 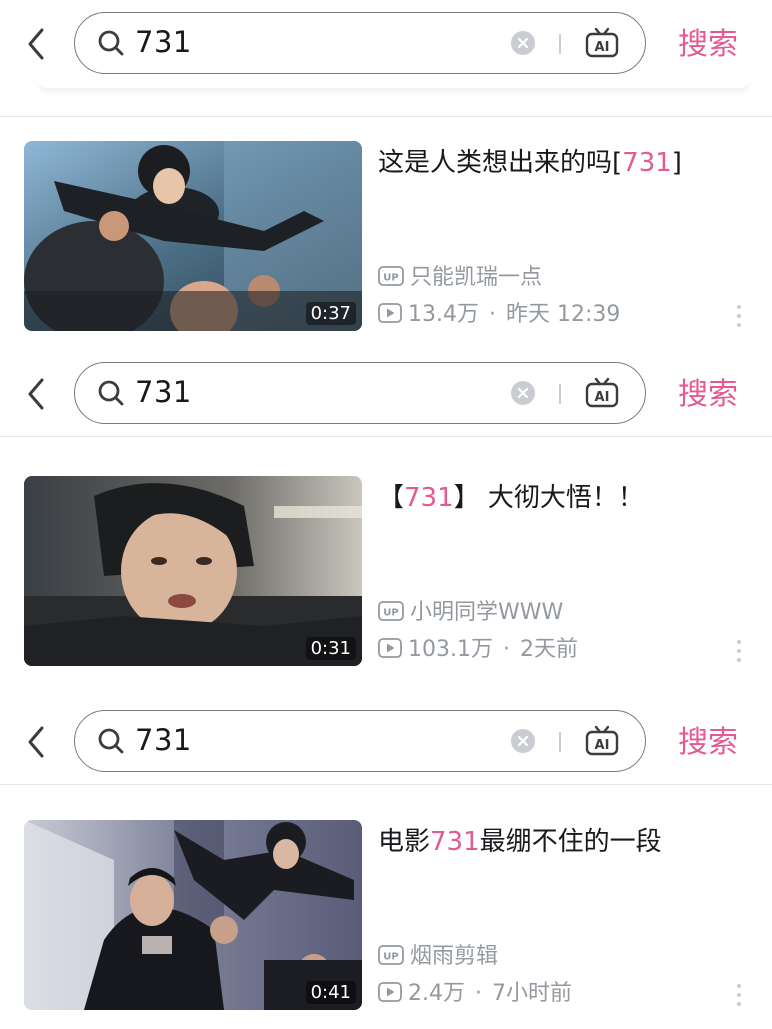 I want to click on stats-row: 103.1万 · 2天前, so click(x=478, y=650).